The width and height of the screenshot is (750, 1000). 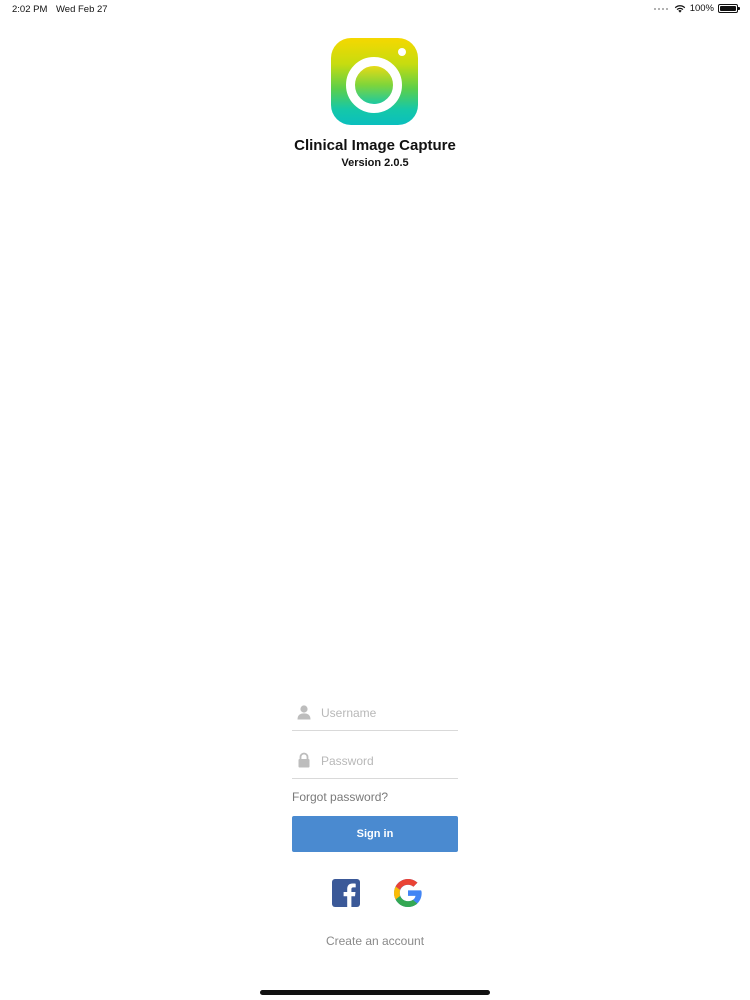 I want to click on password-field, so click(x=375, y=763).